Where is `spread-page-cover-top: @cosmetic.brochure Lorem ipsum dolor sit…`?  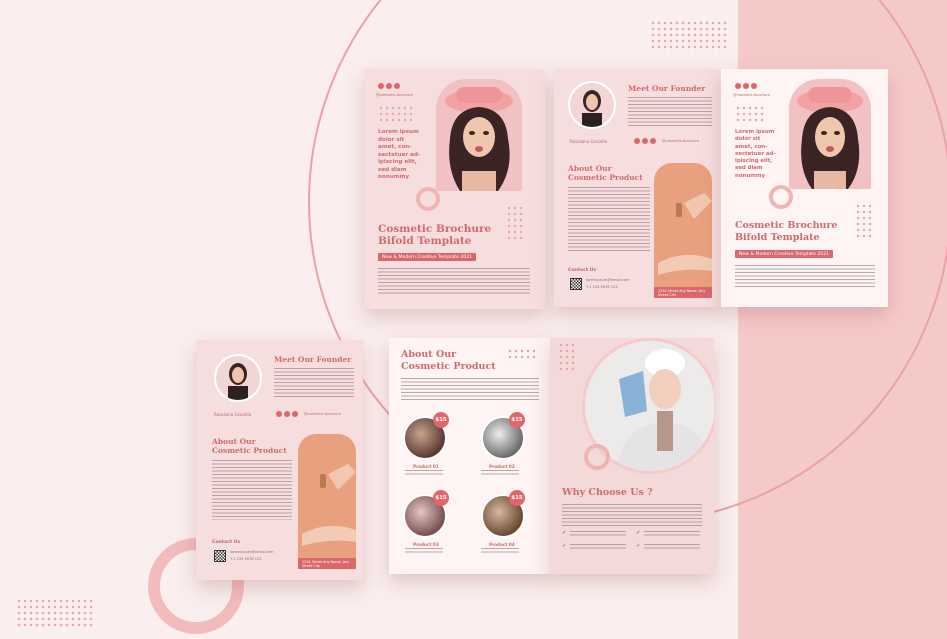 spread-page-cover-top: @cosmetic.brochure Lorem ipsum dolor sit… is located at coordinates (804, 188).